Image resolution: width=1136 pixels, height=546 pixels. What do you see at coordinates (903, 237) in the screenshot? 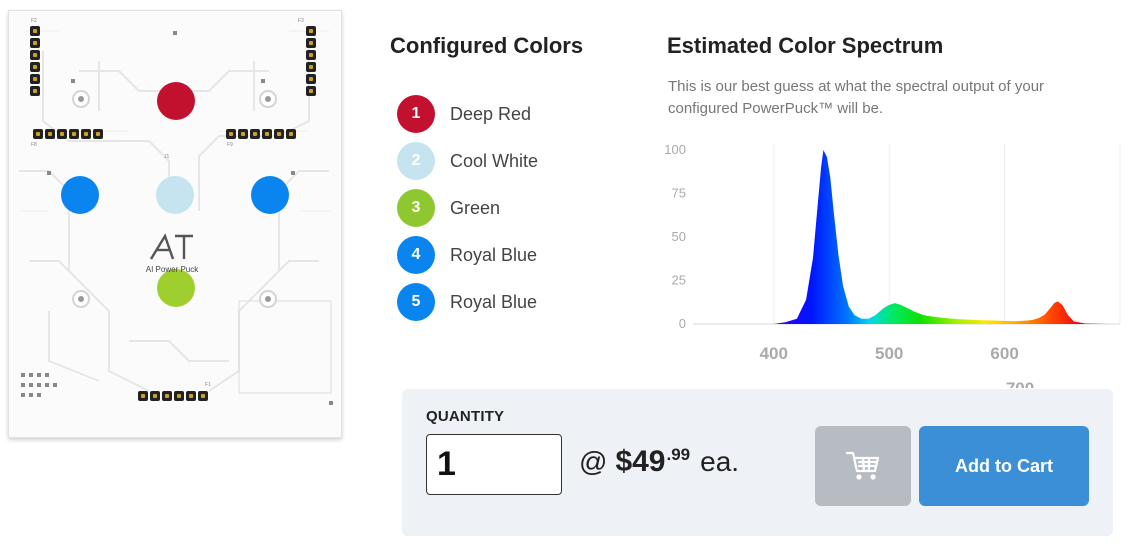
I see `spectrum-area` at bounding box center [903, 237].